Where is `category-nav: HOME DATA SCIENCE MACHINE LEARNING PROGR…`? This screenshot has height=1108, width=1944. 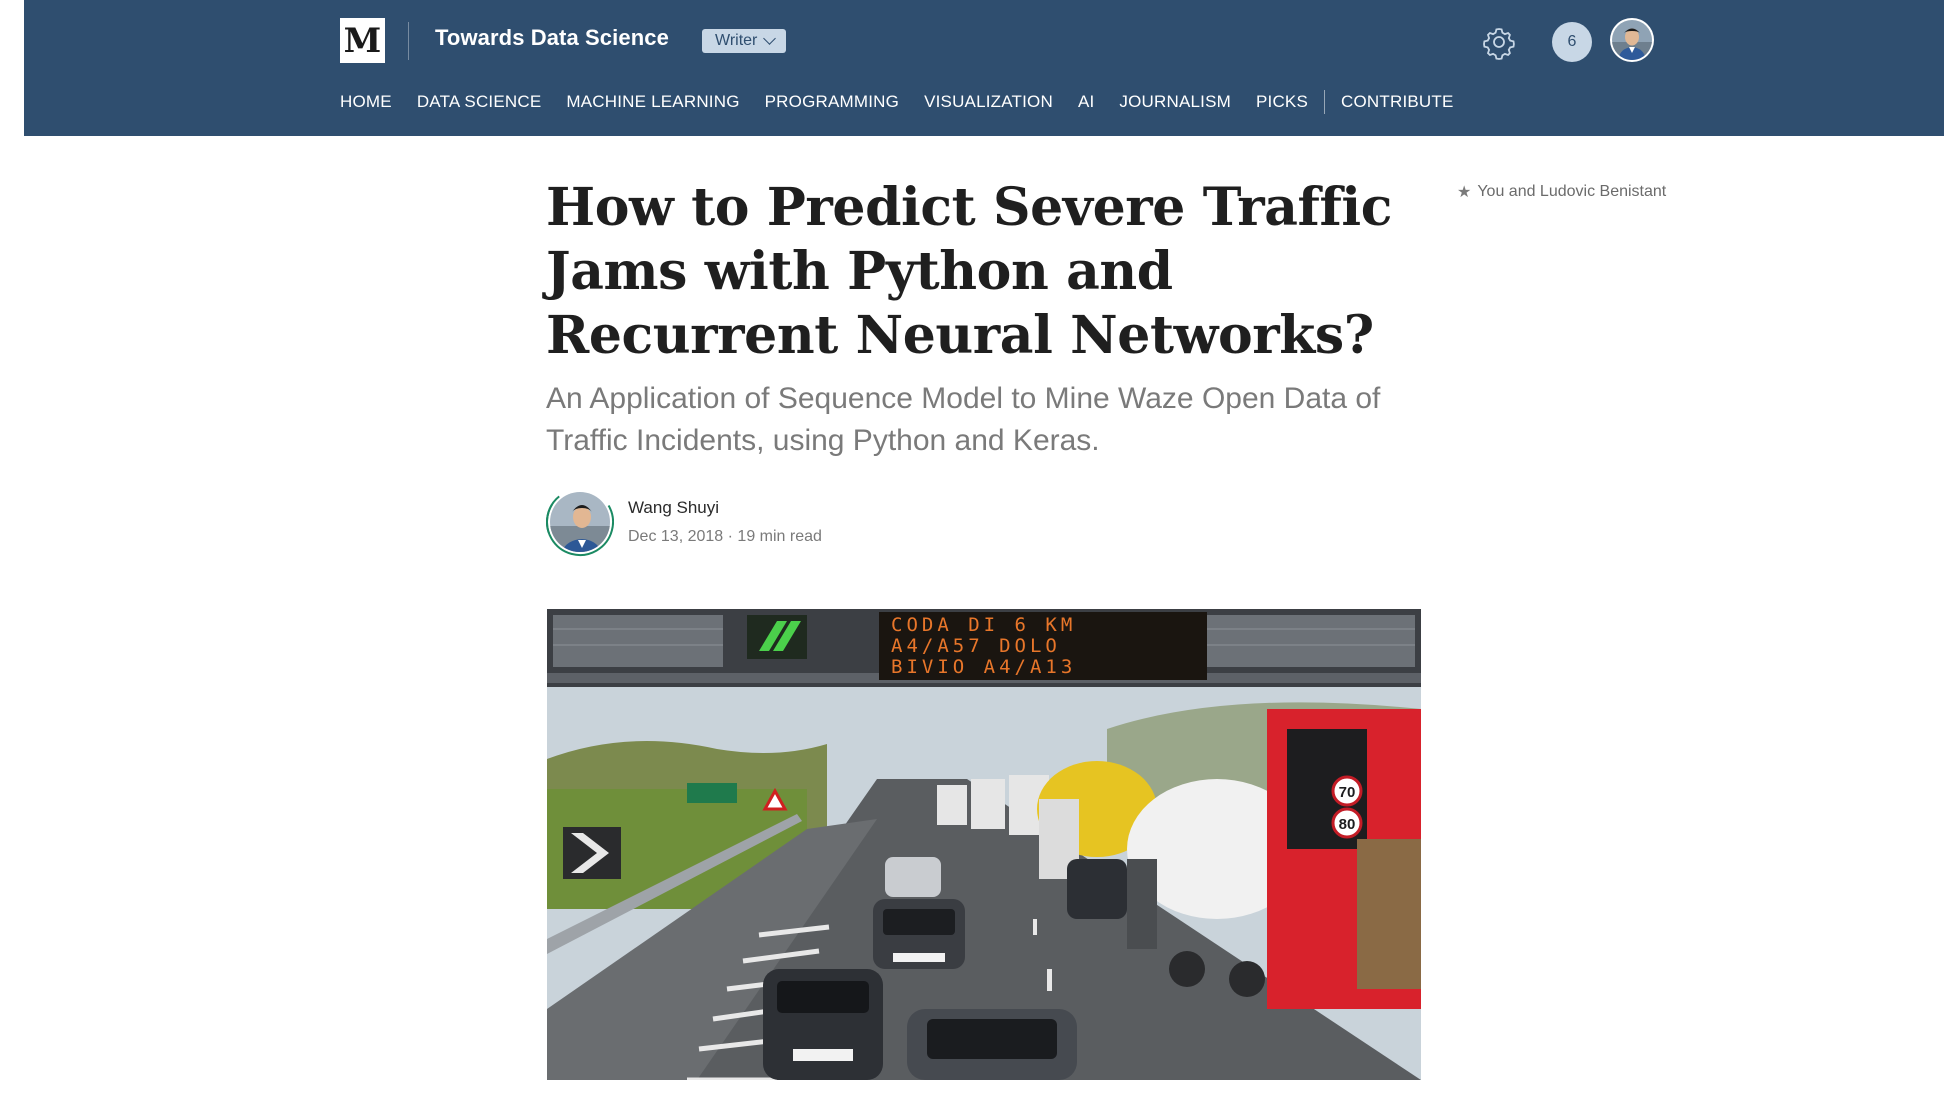 category-nav: HOME DATA SCIENCE MACHINE LEARNING PROGR… is located at coordinates (909, 102).